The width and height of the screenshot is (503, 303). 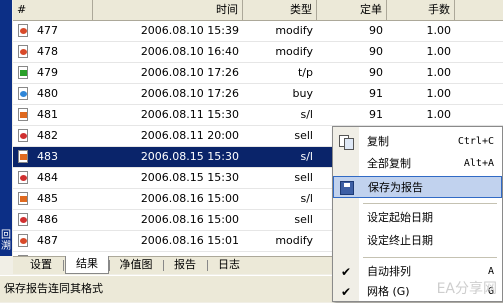 I want to click on table-row: 480 2006.08.10 17:26 buy 91 1.00, so click(x=258, y=94).